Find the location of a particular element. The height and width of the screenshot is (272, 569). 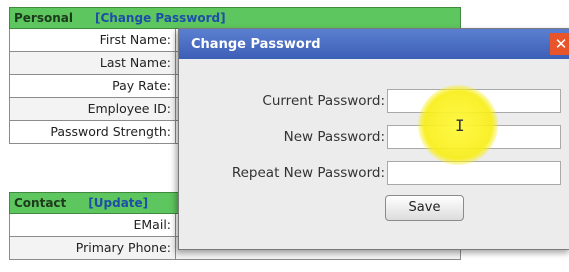

new-password-label: New Password: is located at coordinates (334, 137).